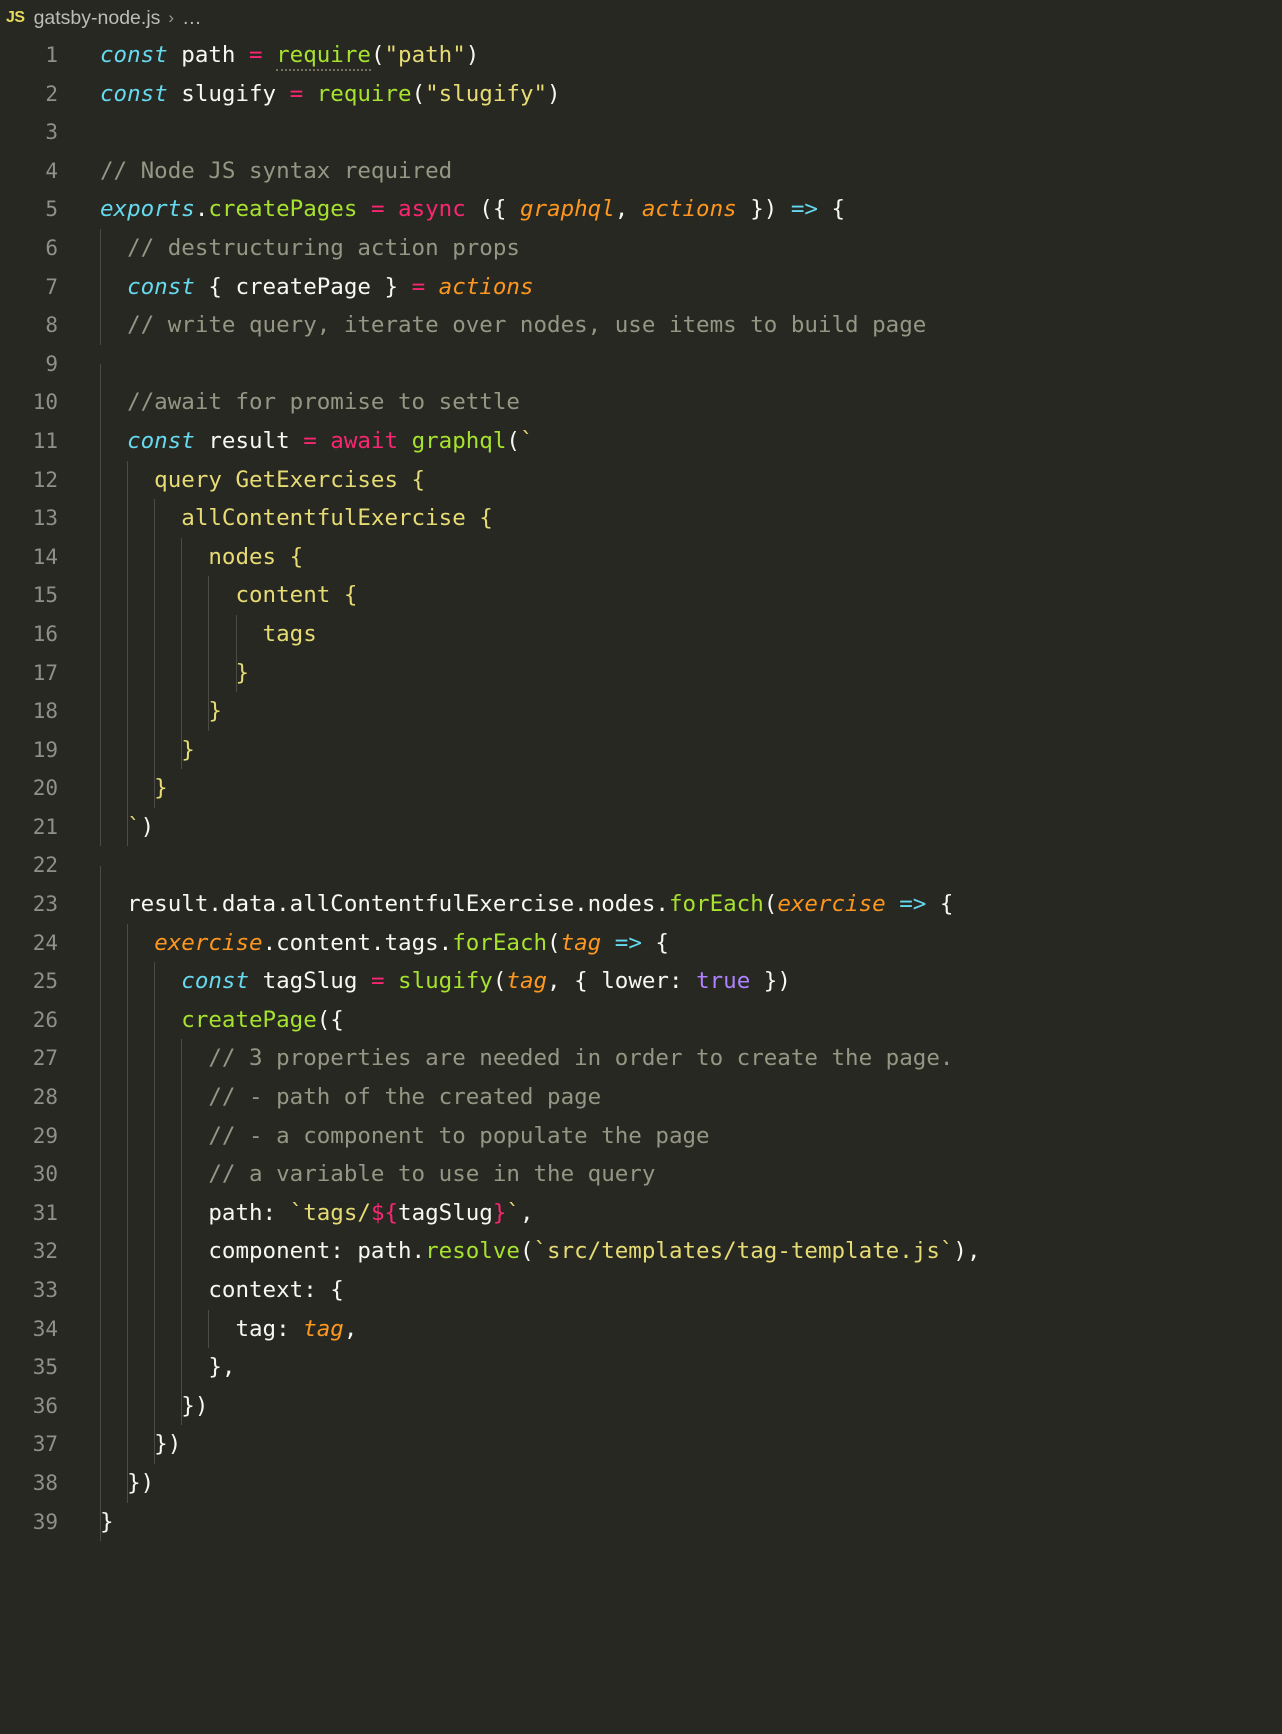  I want to click on line-content: //await for promise to settle, so click(670, 402).